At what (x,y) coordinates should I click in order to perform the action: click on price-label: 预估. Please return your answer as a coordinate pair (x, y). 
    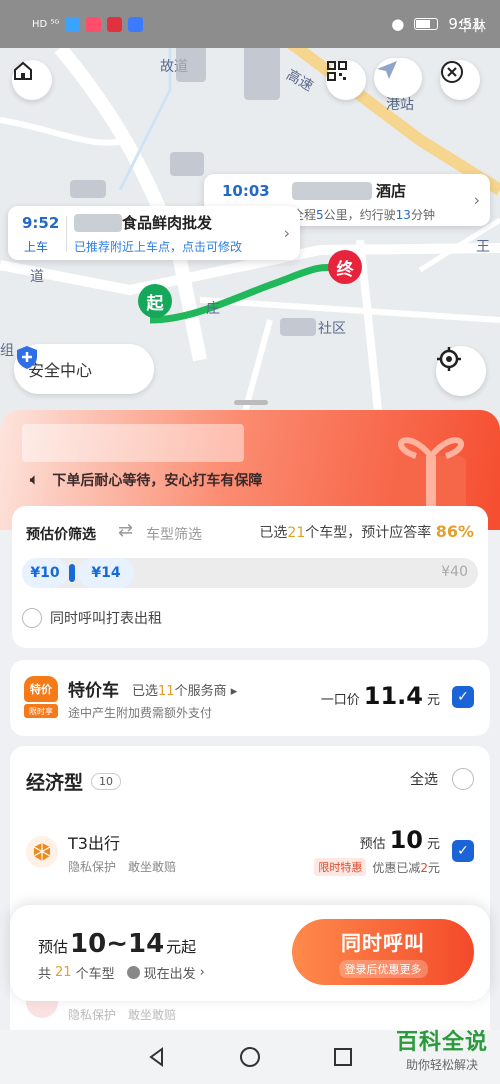
    Looking at the image, I should click on (372, 844).